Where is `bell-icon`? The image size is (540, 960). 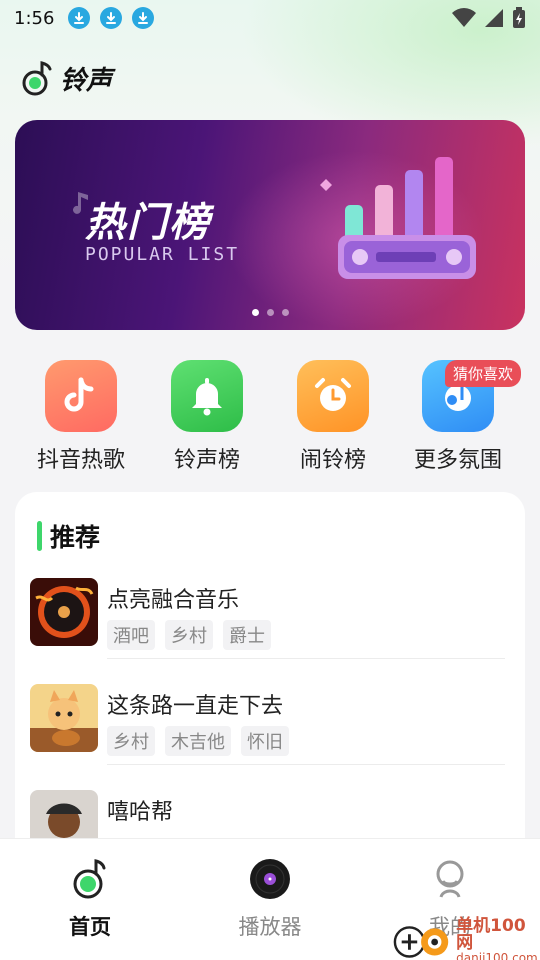
bell-icon is located at coordinates (207, 396).